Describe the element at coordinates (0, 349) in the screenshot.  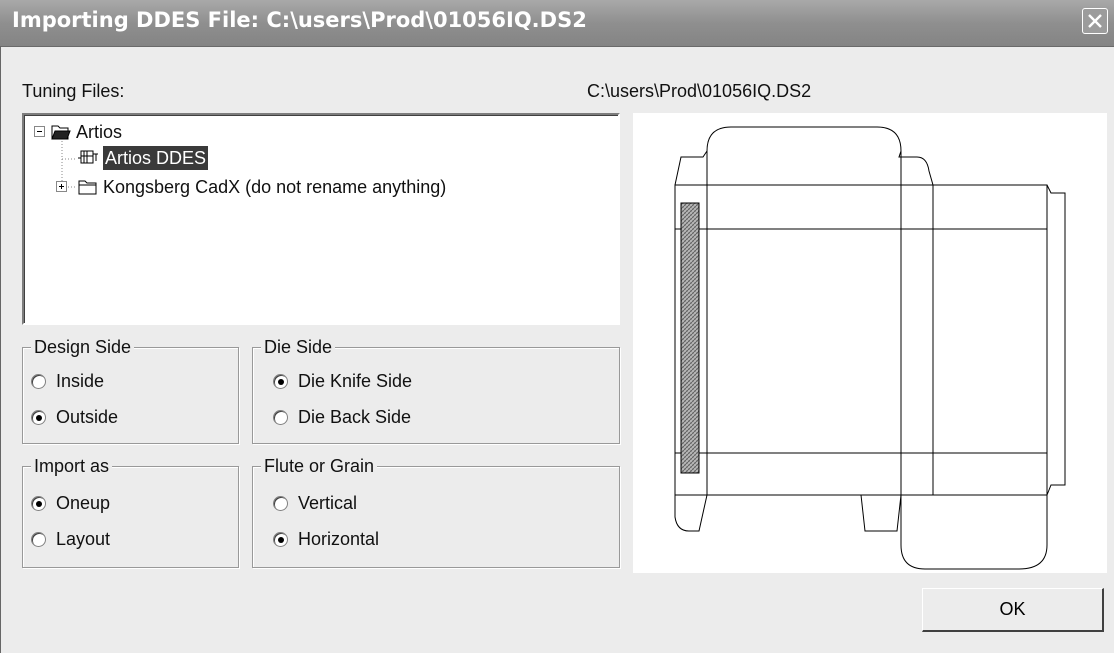
I see `window-border` at that location.